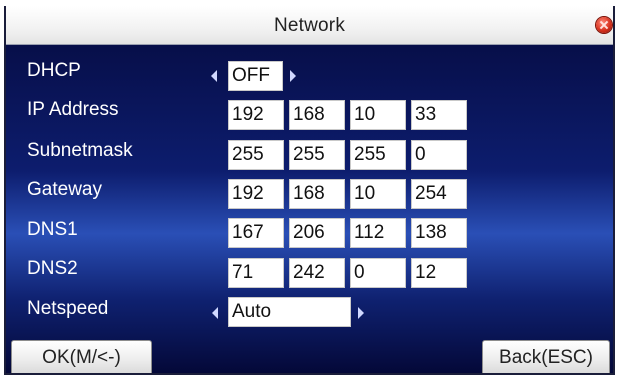  Describe the element at coordinates (256, 155) in the screenshot. I see `subnet-octet-1: 255` at that location.